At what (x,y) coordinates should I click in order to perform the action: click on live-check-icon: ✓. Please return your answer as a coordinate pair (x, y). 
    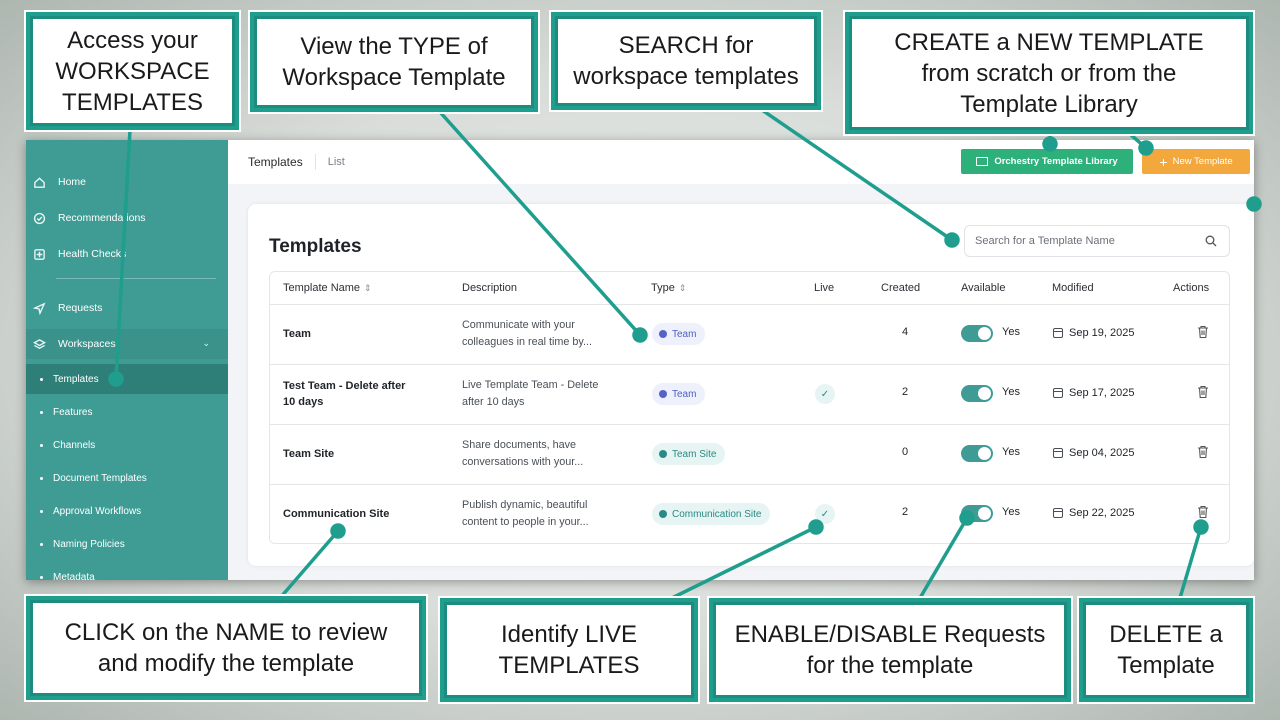
    Looking at the image, I should click on (825, 394).